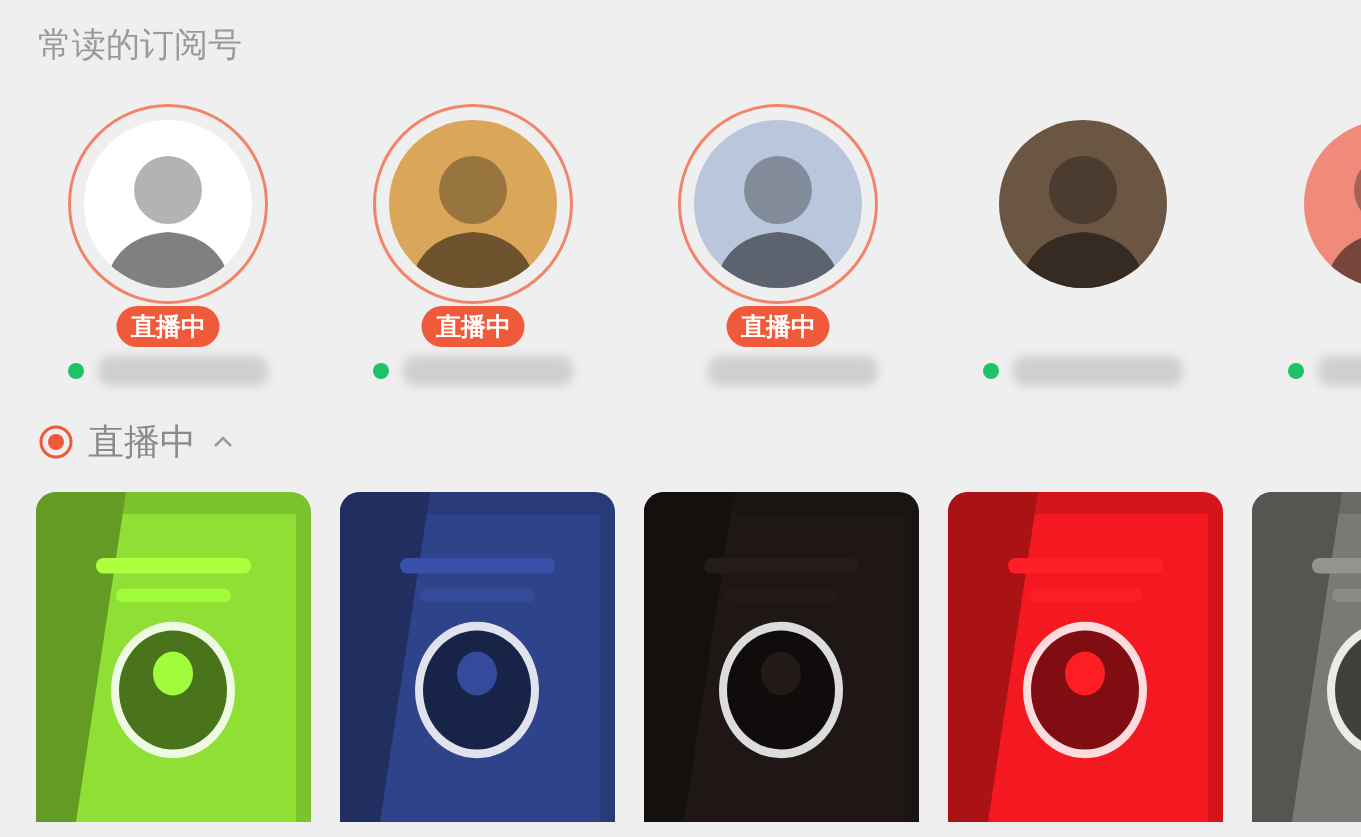 The width and height of the screenshot is (1361, 837). I want to click on section-title: 直播中, so click(142, 441).